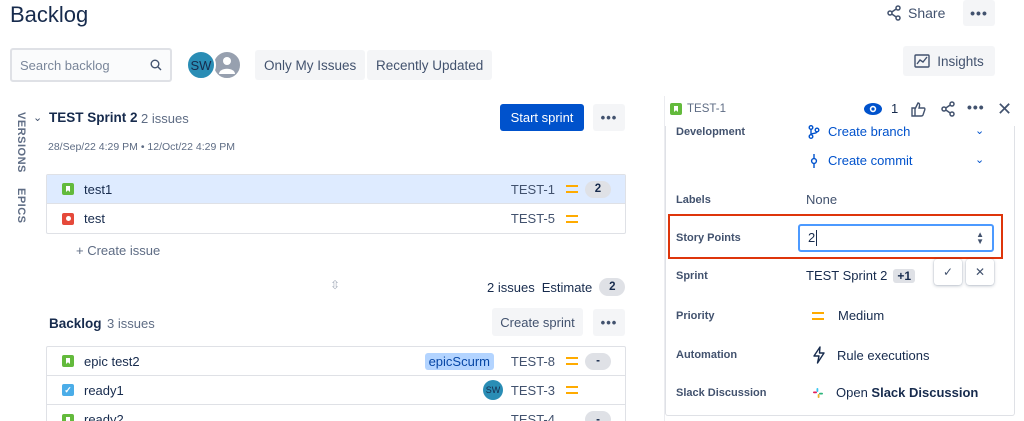 This screenshot has height=421, width=1024. What do you see at coordinates (854, 392) in the screenshot?
I see `slack-prefix: Open` at bounding box center [854, 392].